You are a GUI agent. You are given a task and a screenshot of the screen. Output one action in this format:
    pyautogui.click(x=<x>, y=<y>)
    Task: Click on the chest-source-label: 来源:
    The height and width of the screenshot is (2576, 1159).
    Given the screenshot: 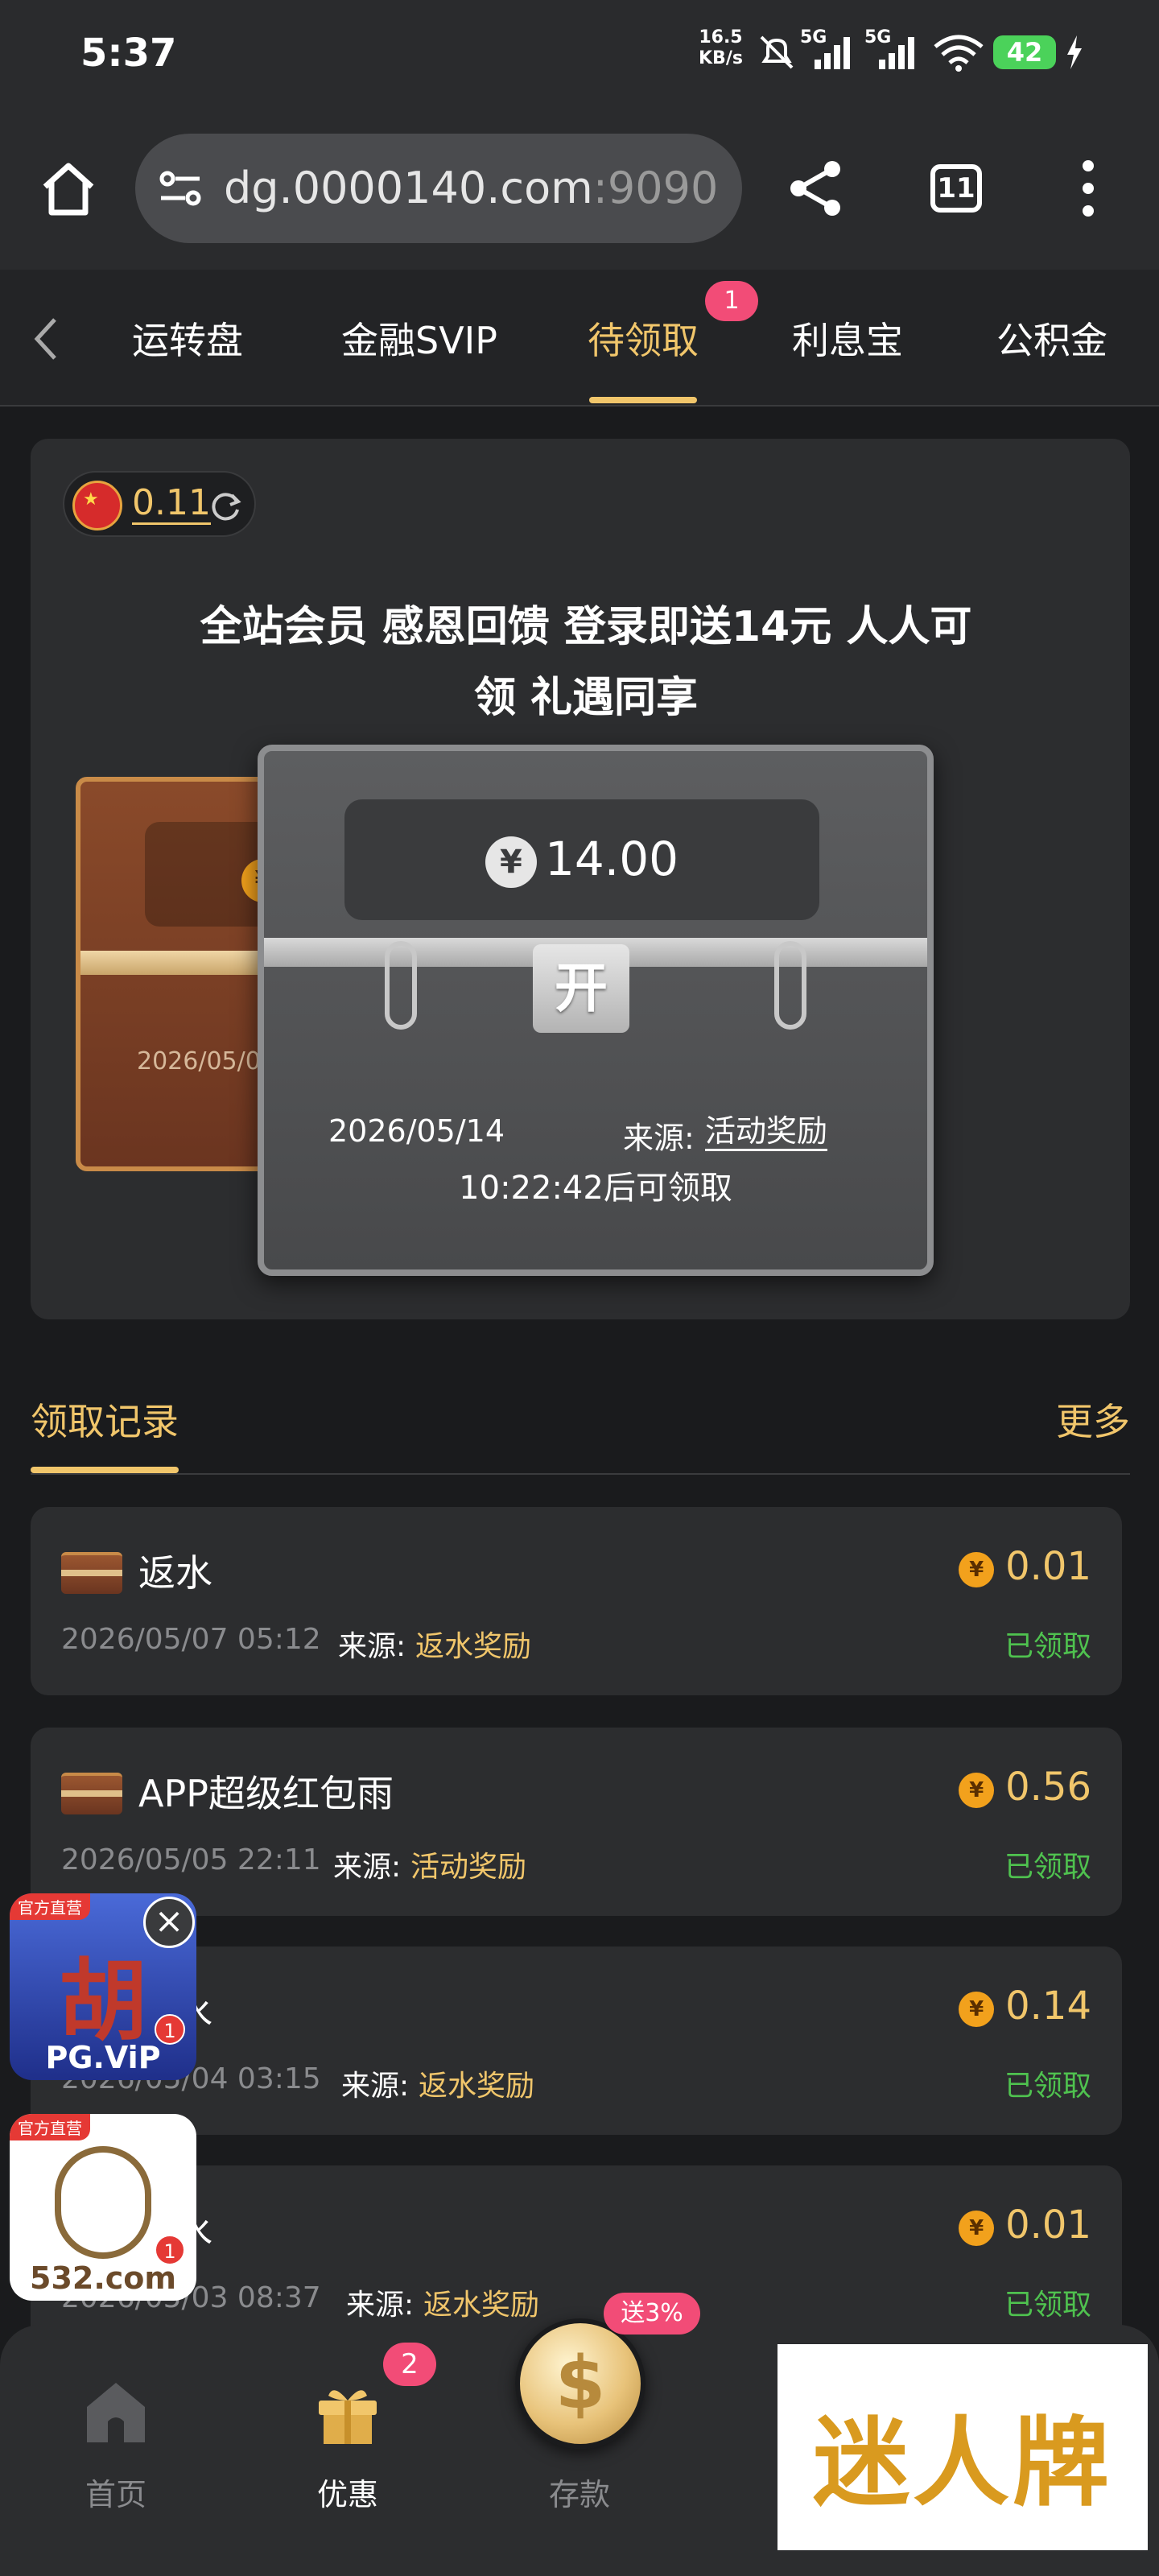 What is the action you would take?
    pyautogui.click(x=659, y=1138)
    